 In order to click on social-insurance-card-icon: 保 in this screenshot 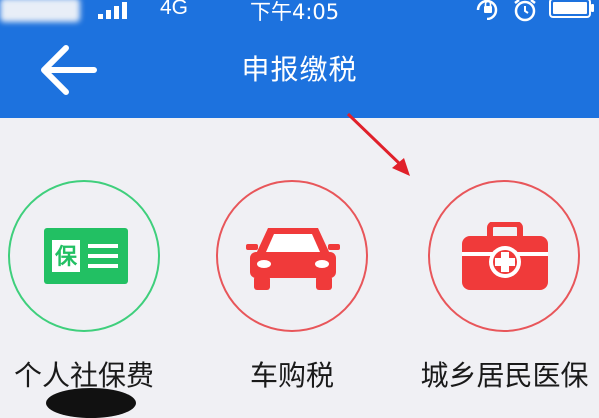, I will do `click(86, 256)`.